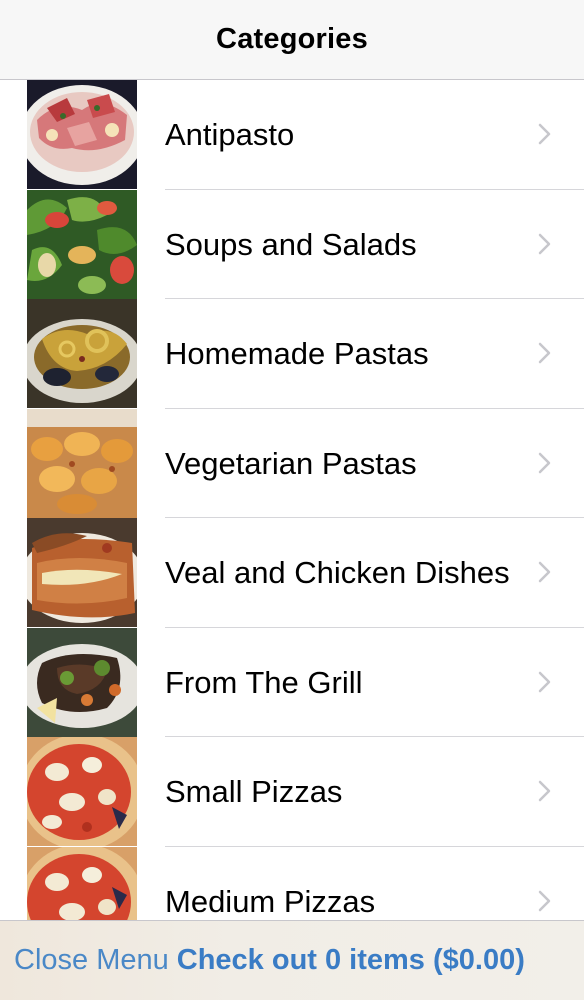 Image resolution: width=584 pixels, height=1000 pixels. I want to click on page-title: Categories, so click(292, 39).